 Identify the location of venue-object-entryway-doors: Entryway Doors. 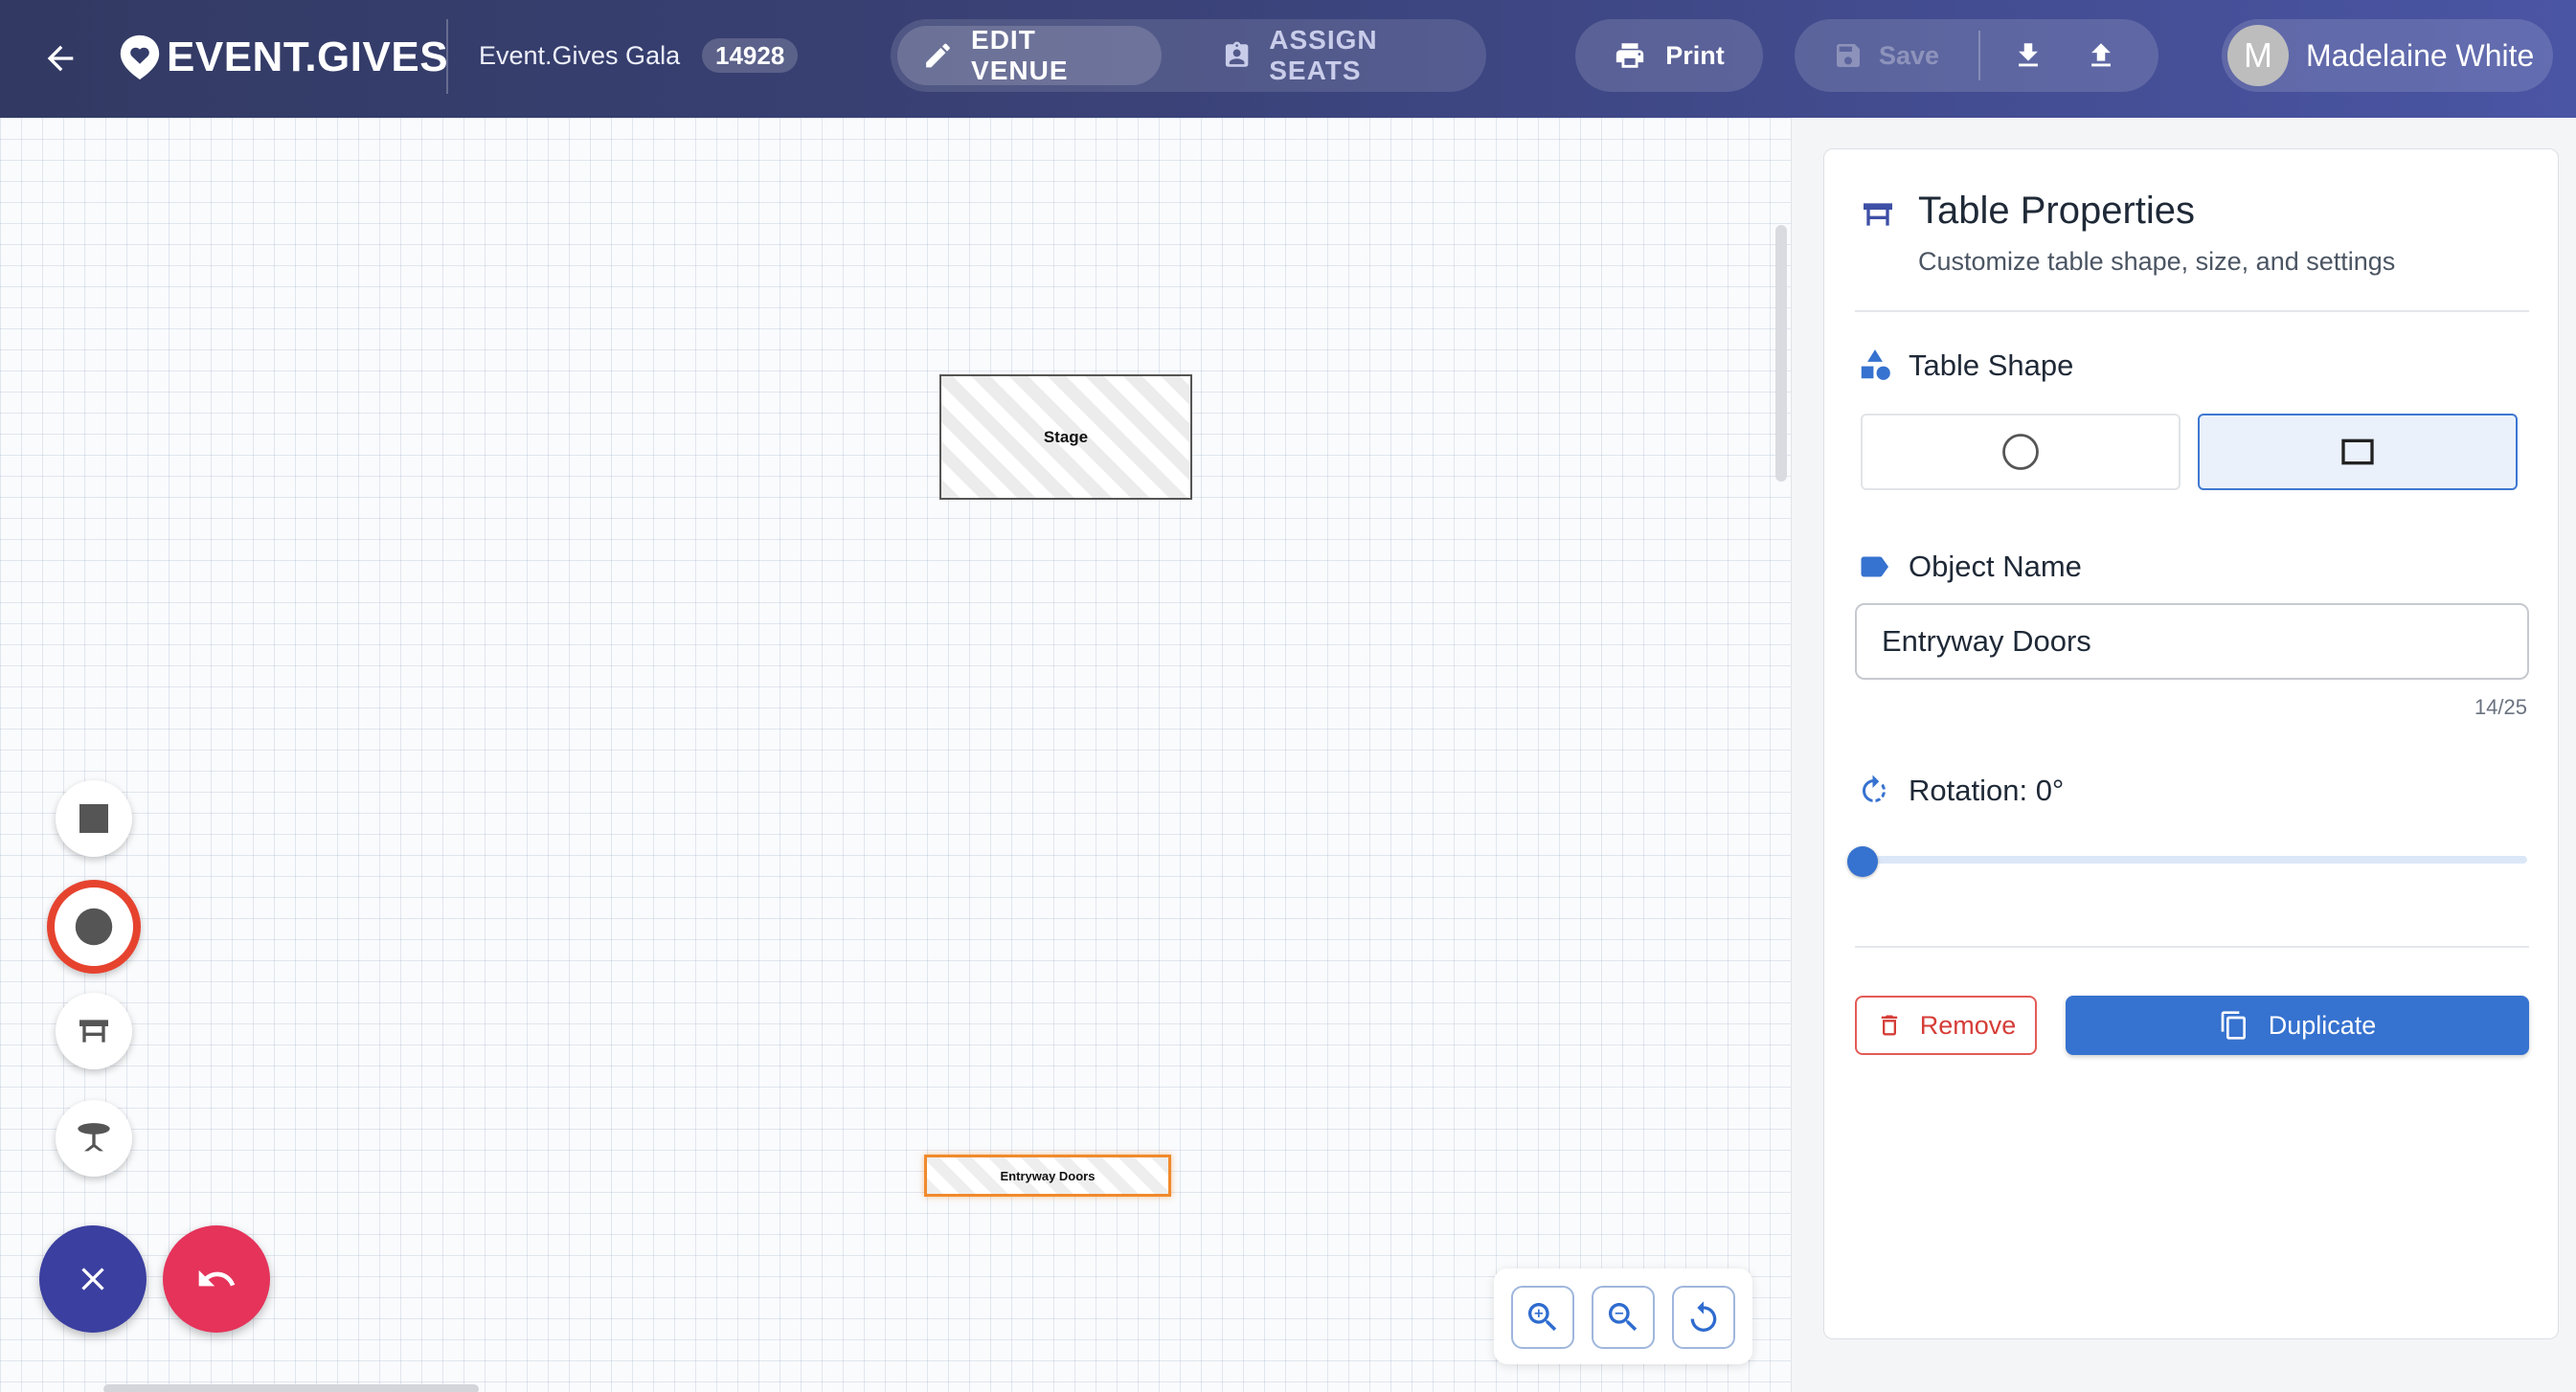
(1047, 1176).